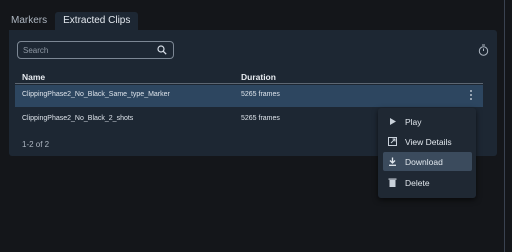  I want to click on tab-bar: Markers Extracted Clips, so click(71, 21).